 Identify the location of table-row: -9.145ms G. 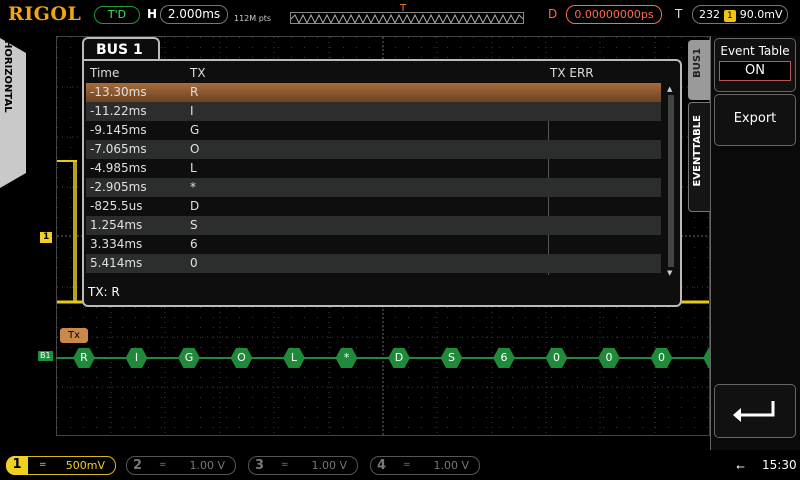
(373, 130).